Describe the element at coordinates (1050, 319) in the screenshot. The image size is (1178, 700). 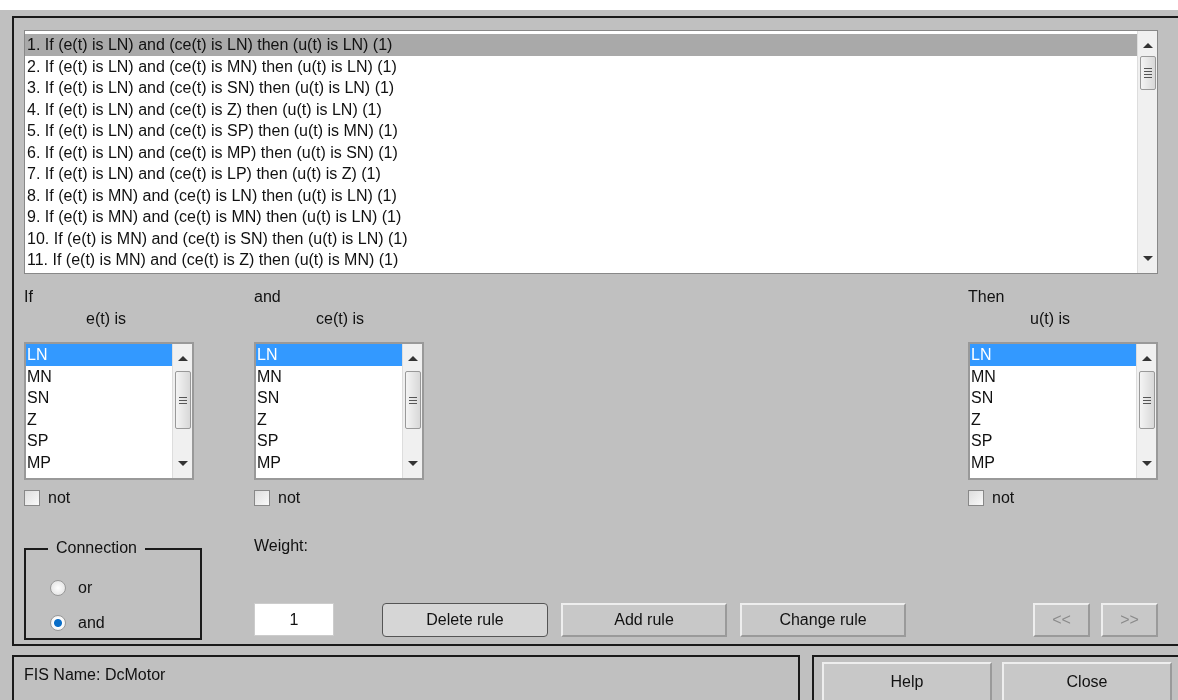
I see `variable-label: u(t) is` at that location.